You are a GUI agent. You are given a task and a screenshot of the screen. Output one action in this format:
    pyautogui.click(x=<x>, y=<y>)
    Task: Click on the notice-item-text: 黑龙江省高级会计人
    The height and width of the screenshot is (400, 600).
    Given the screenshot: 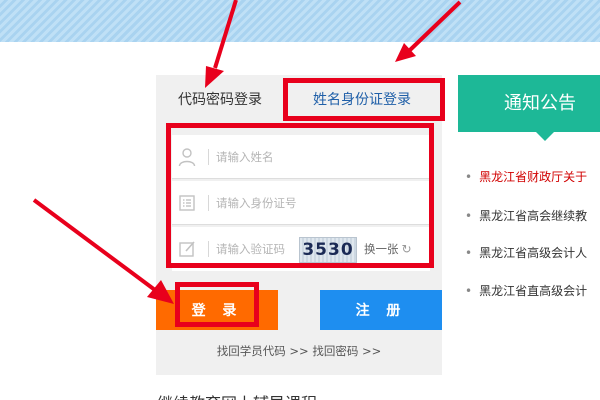 What is the action you would take?
    pyautogui.click(x=533, y=253)
    